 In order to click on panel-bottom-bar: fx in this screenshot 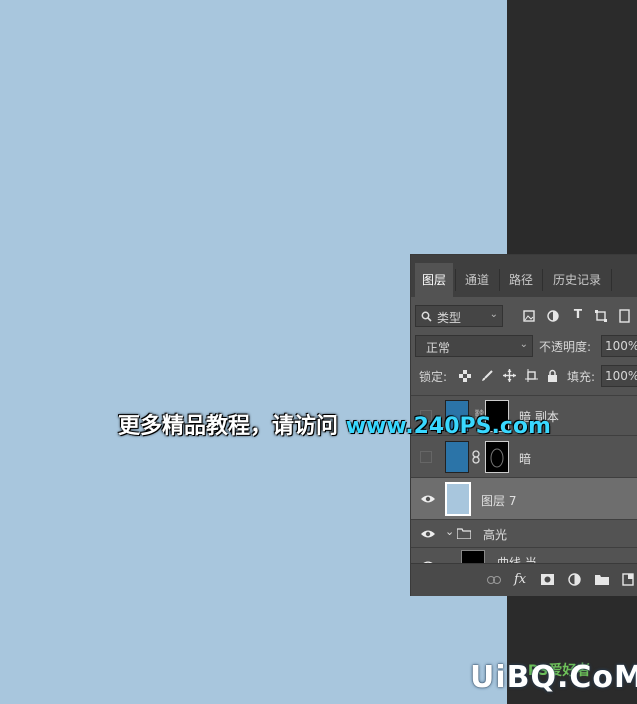, I will do `click(524, 579)`.